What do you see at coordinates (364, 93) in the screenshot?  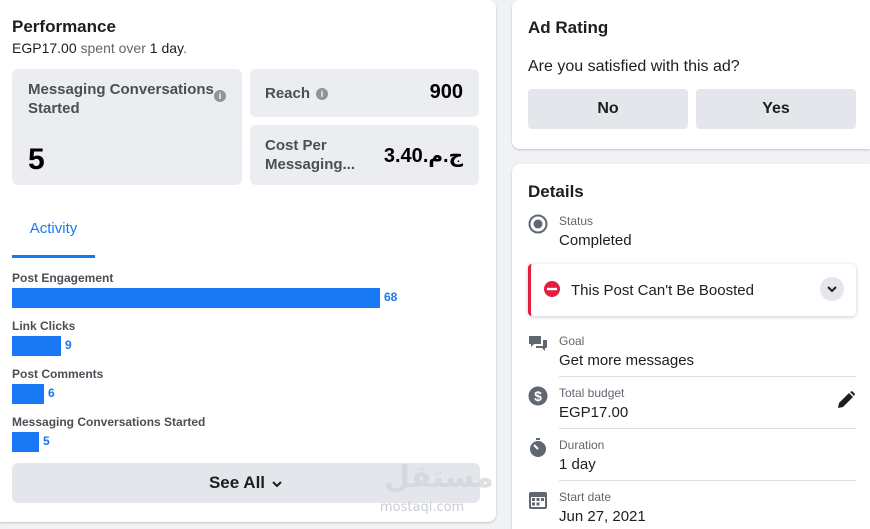 I see `stat-reach: Reach i 900` at bounding box center [364, 93].